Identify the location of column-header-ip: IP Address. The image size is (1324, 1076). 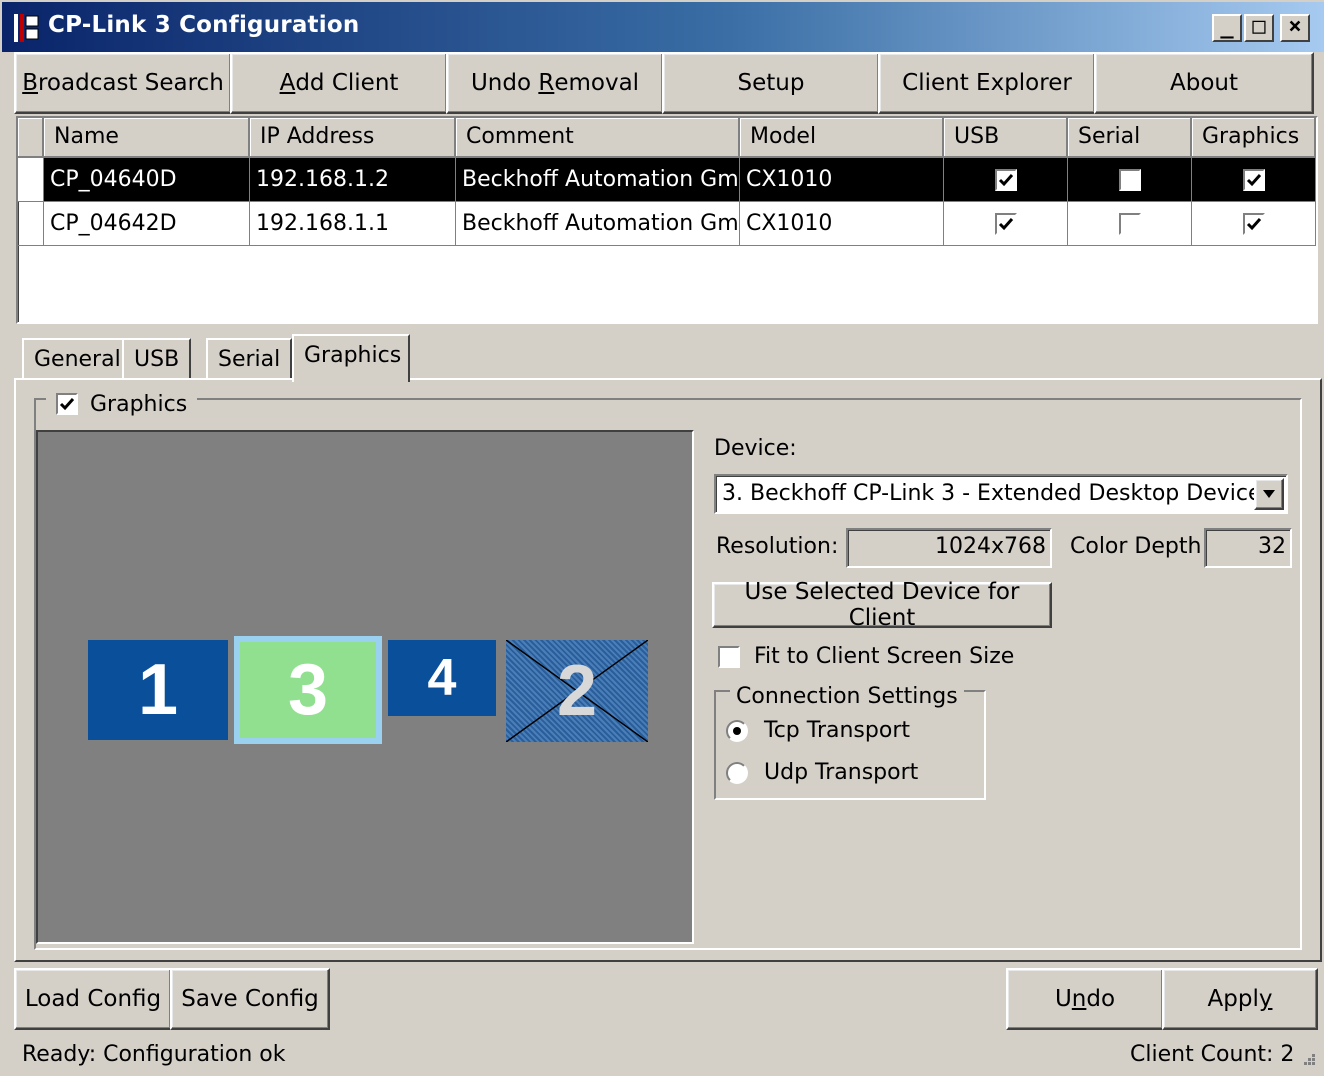
(353, 138).